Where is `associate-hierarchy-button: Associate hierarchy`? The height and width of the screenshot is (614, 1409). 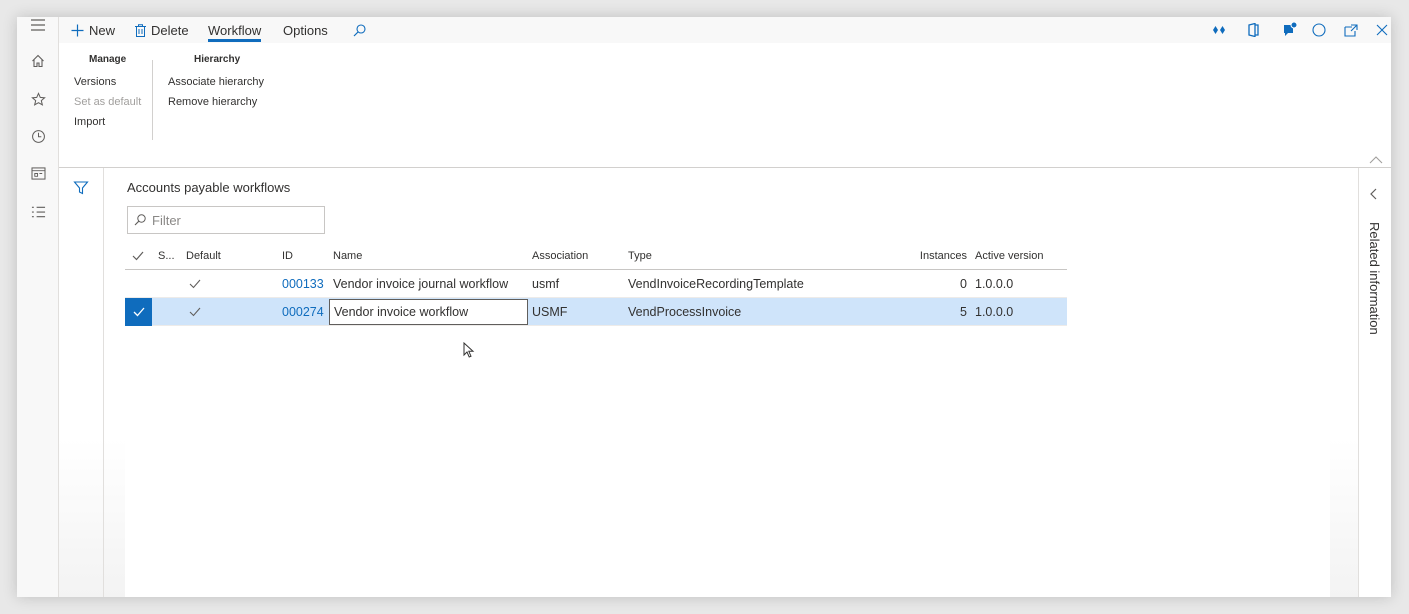 associate-hierarchy-button: Associate hierarchy is located at coordinates (216, 82).